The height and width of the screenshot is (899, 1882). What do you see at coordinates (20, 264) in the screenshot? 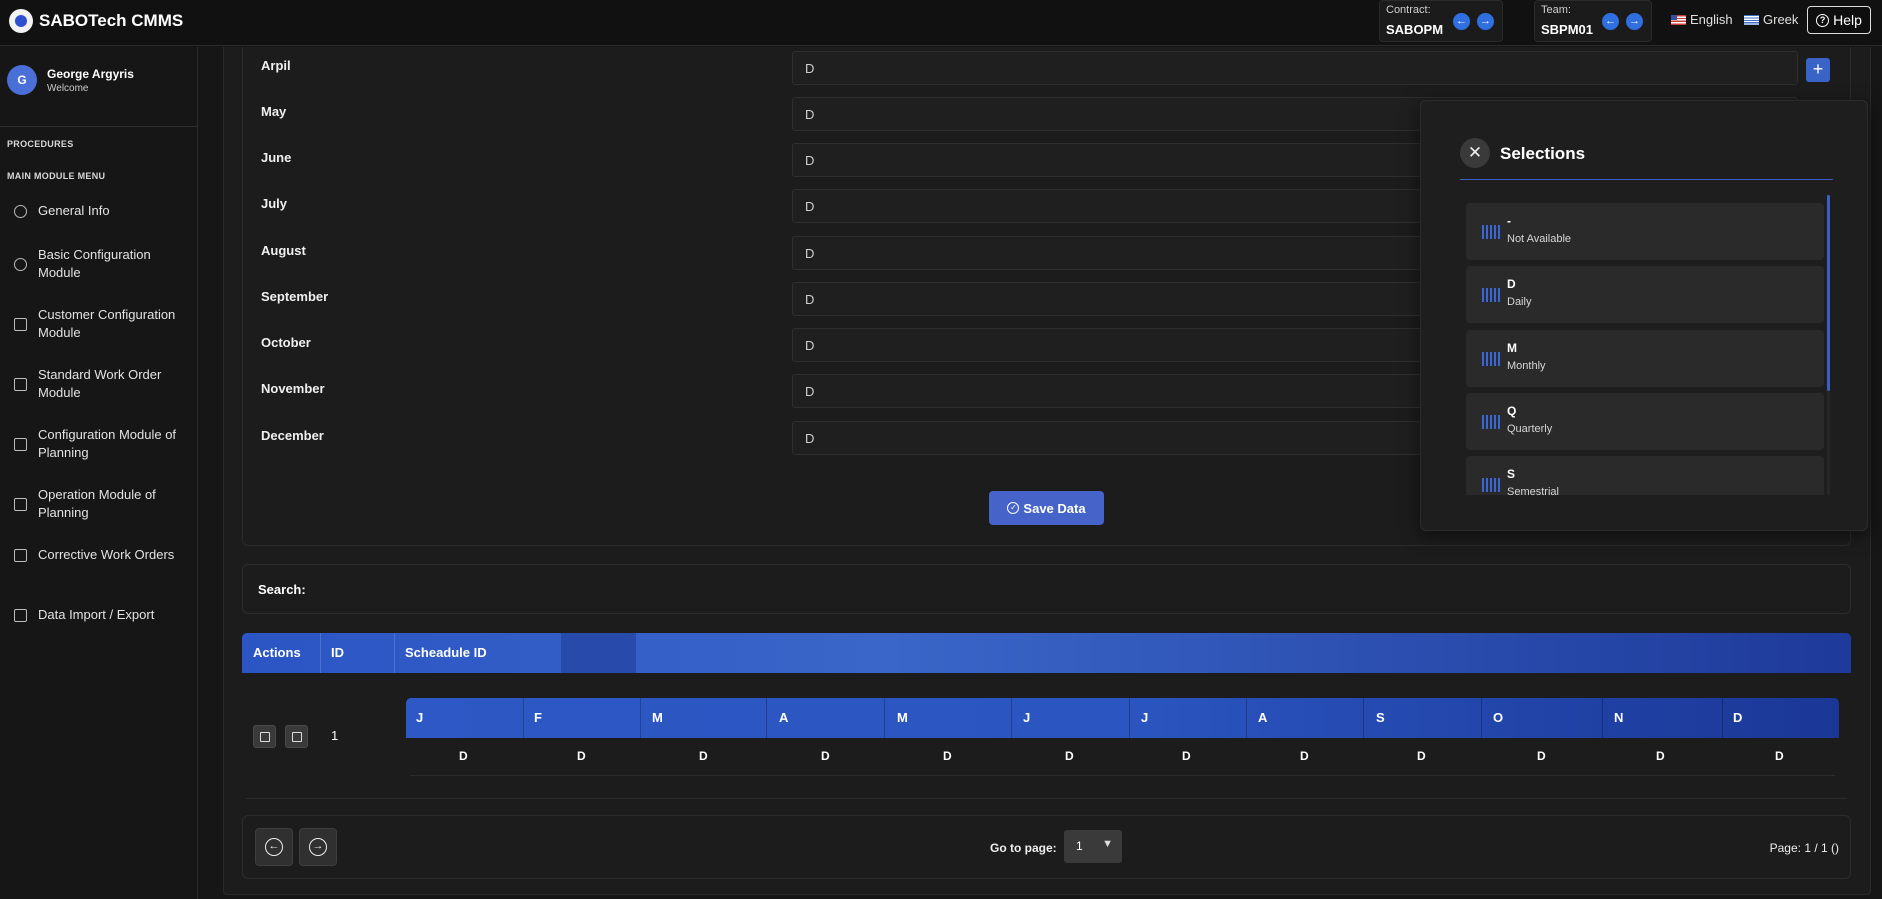
I see `gear-icon` at bounding box center [20, 264].